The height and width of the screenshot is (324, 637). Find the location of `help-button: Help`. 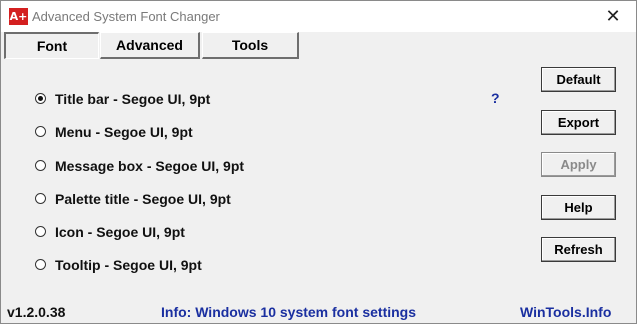

help-button: Help is located at coordinates (578, 207).